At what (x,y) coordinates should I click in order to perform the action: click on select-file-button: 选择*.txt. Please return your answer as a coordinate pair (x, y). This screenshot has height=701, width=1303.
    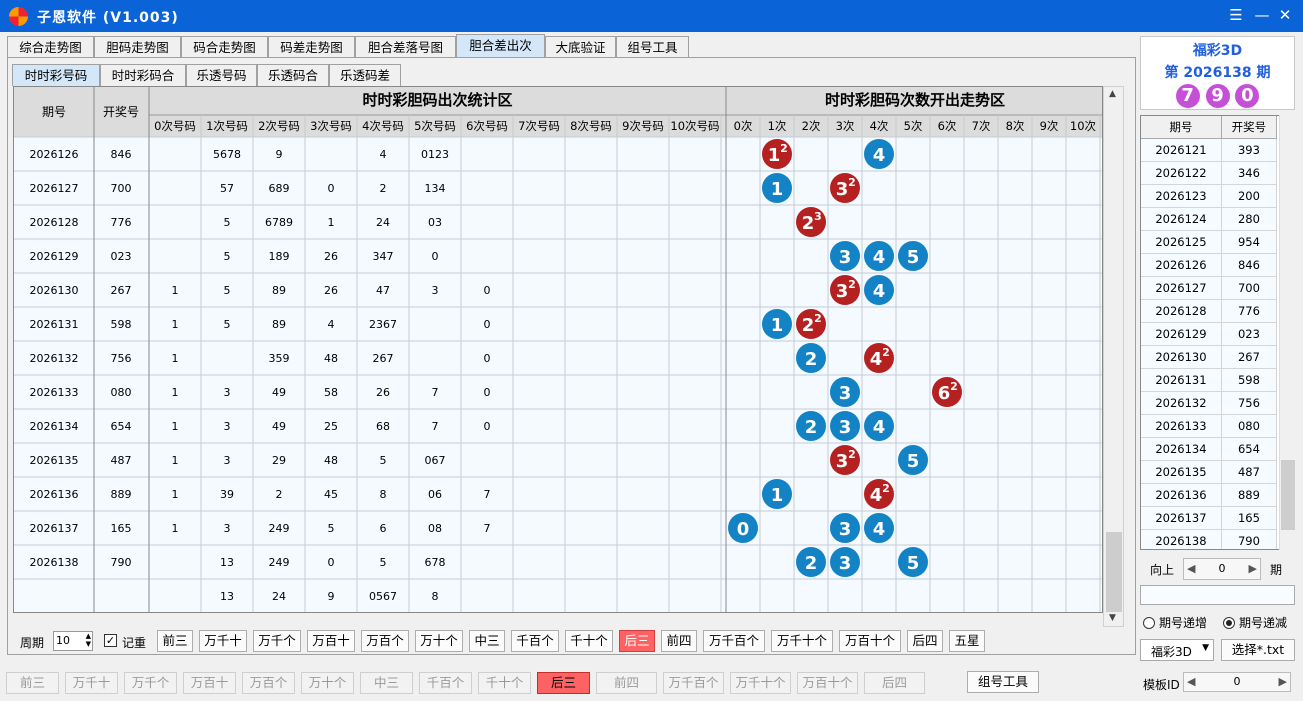
    Looking at the image, I should click on (1258, 650).